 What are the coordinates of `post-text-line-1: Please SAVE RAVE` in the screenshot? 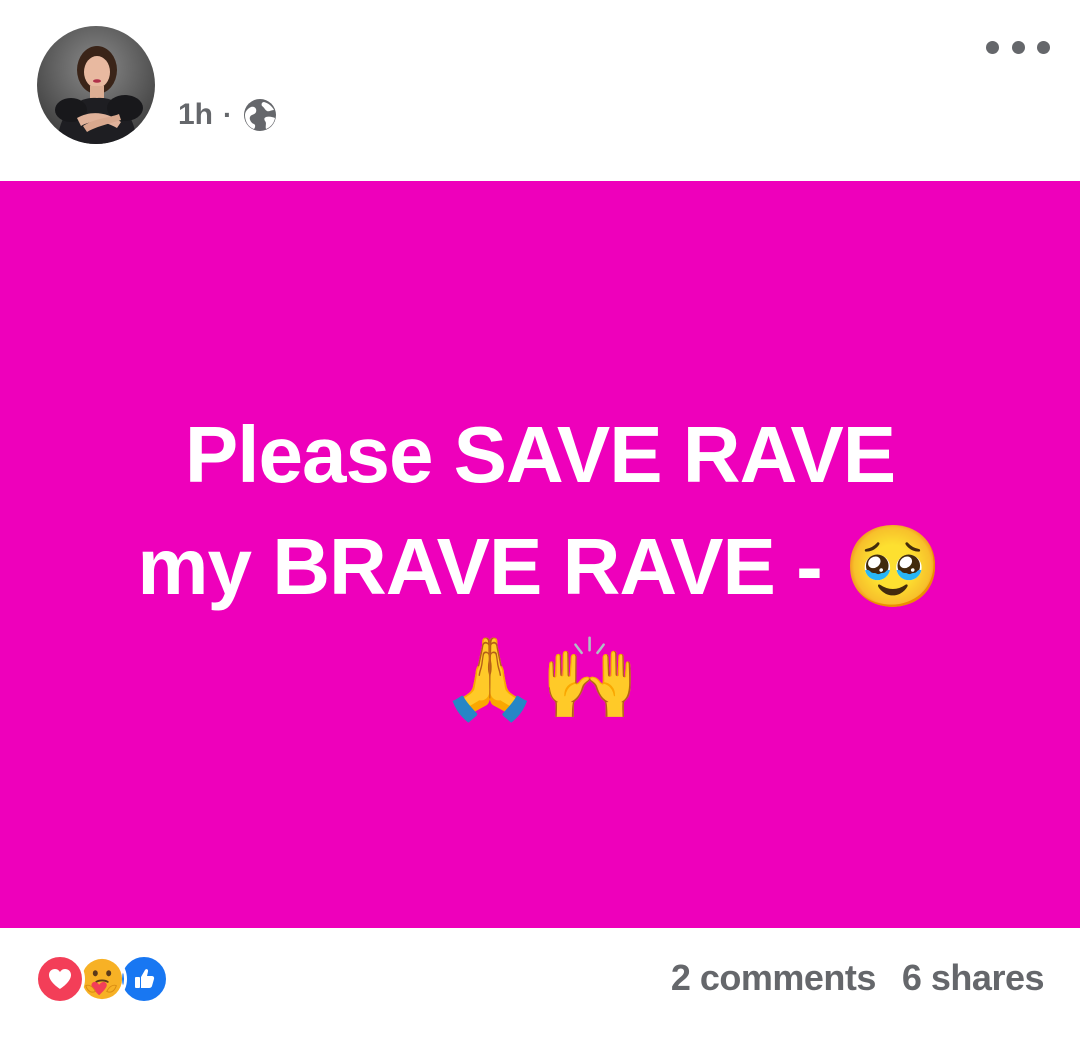 It's located at (540, 454).